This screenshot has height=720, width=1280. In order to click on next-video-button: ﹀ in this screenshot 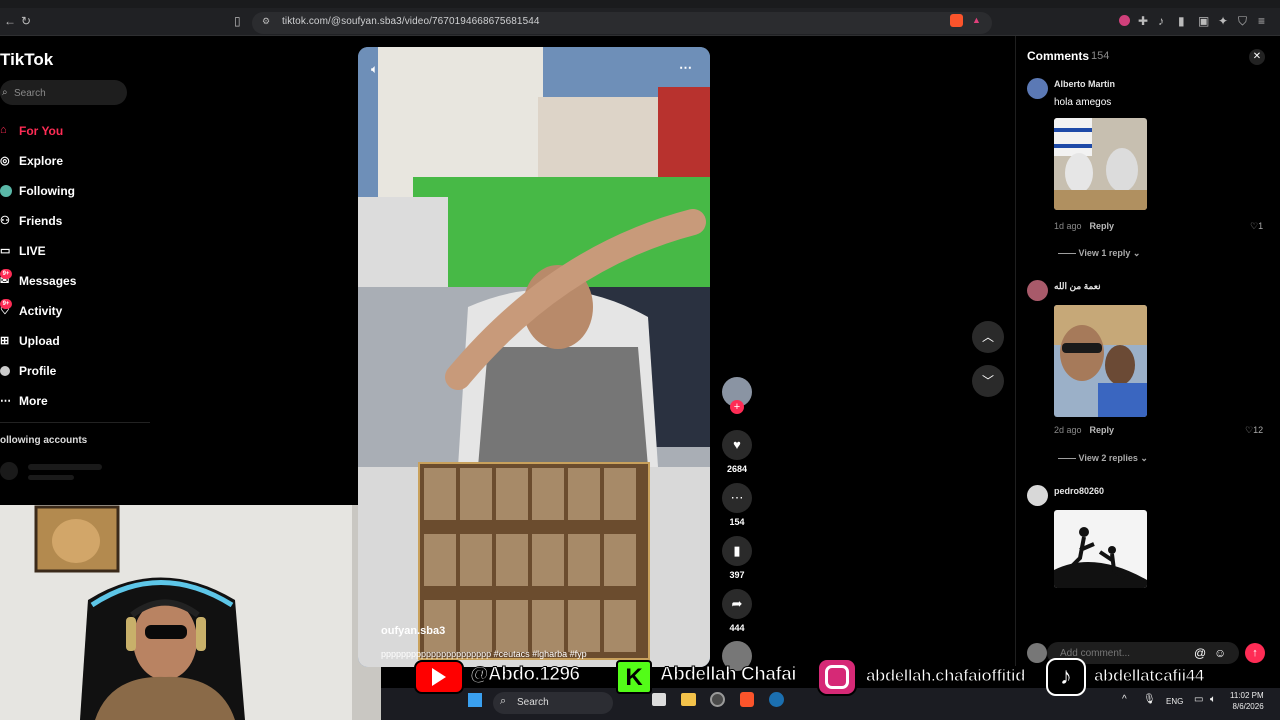, I will do `click(988, 381)`.